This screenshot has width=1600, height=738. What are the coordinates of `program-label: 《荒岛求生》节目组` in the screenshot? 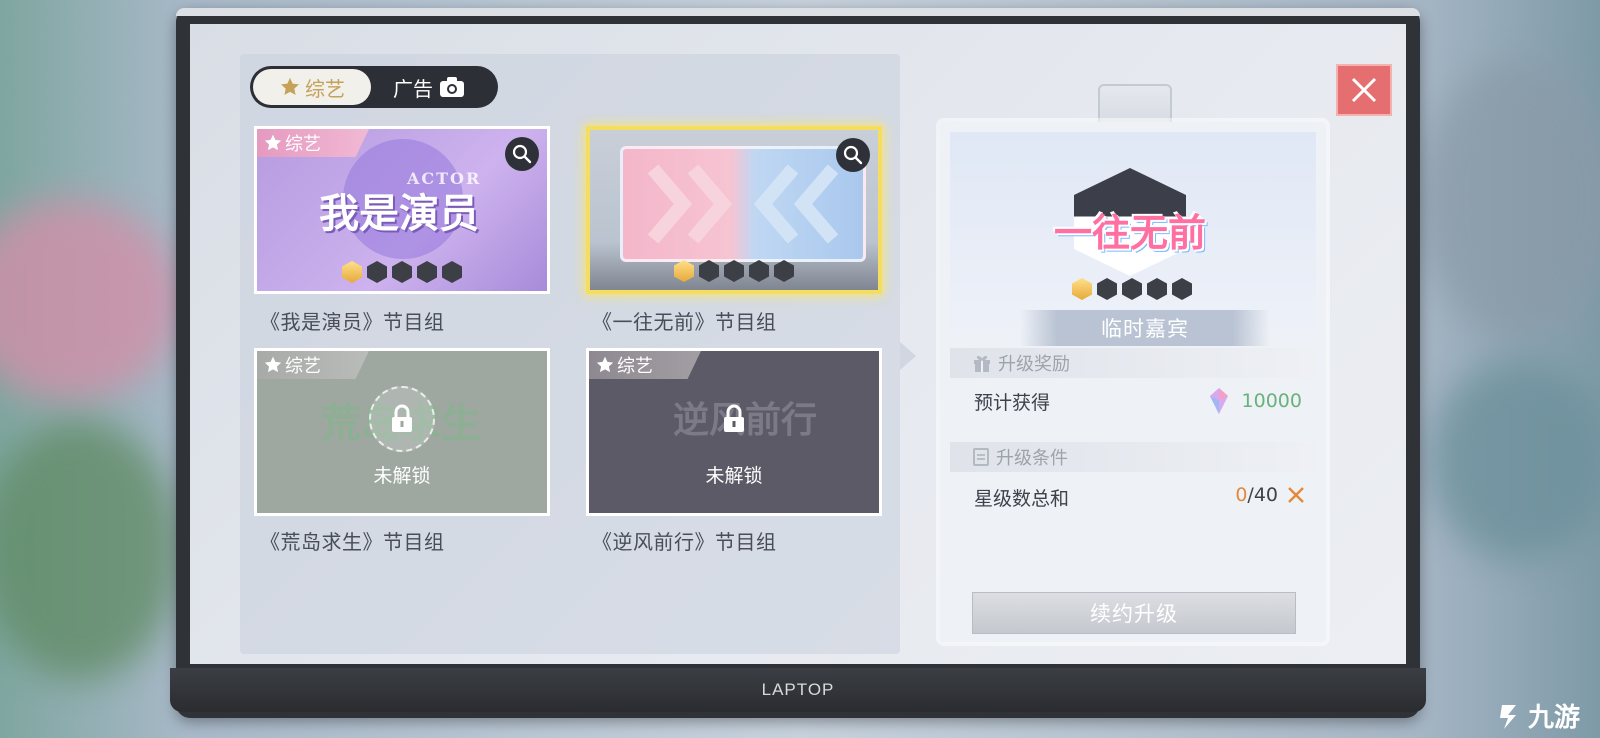 It's located at (352, 542).